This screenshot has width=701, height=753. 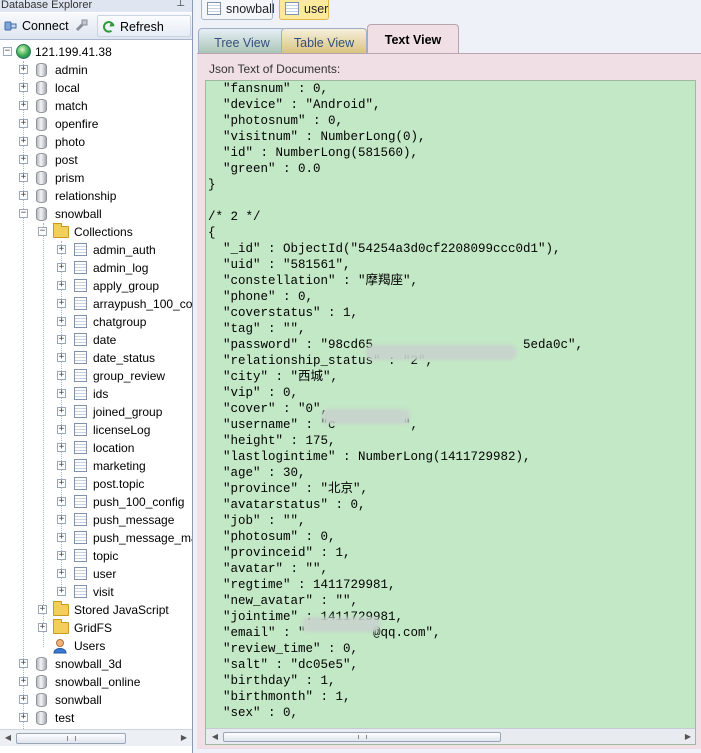 I want to click on collections-label: Collections, so click(x=103, y=232).